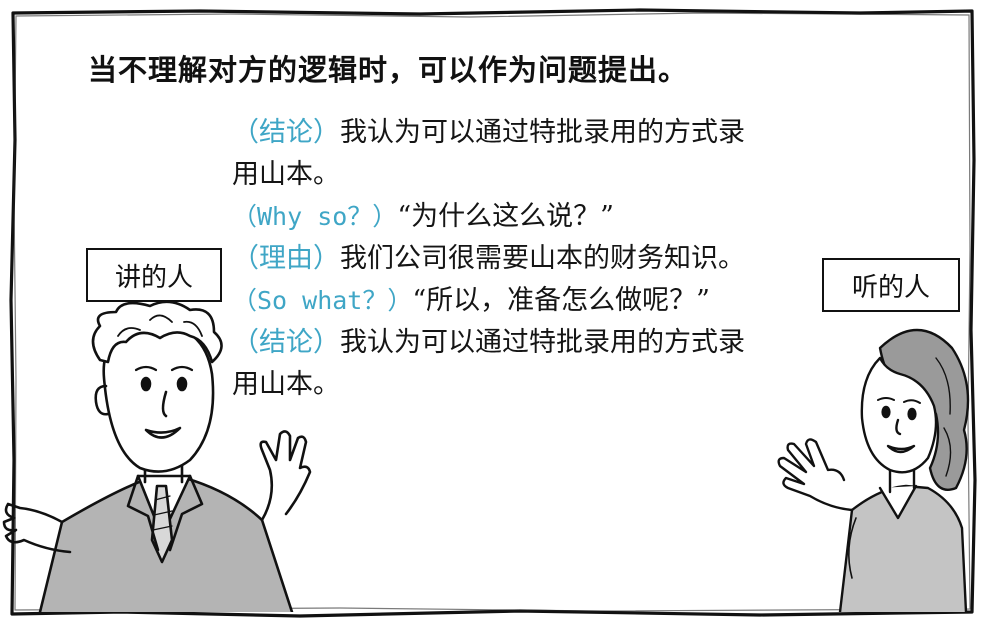 Image resolution: width=986 pixels, height=627 pixels. I want to click on speaker-label: 讲的人, so click(154, 275).